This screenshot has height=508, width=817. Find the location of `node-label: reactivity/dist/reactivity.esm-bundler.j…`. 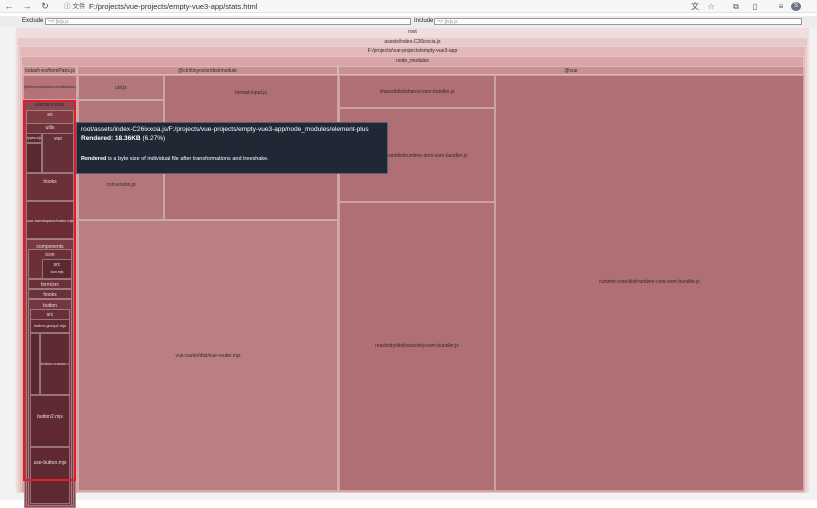

node-label: reactivity/dist/reactivity.esm-bundler.j… is located at coordinates (417, 346).